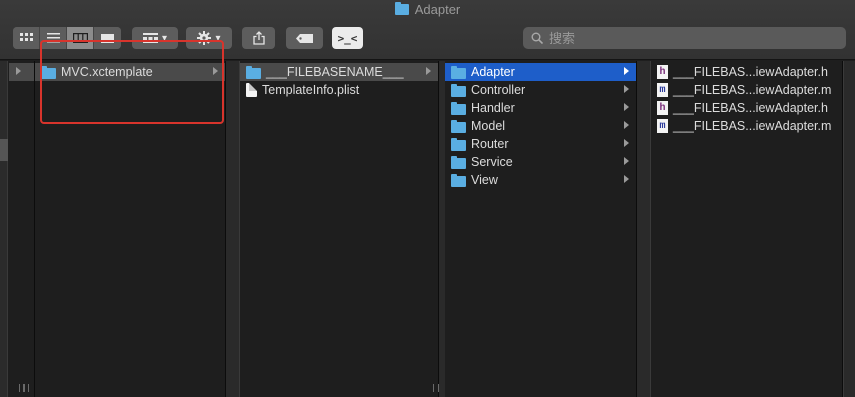 This screenshot has height=397, width=855. What do you see at coordinates (490, 144) in the screenshot?
I see `item-label: Router` at bounding box center [490, 144].